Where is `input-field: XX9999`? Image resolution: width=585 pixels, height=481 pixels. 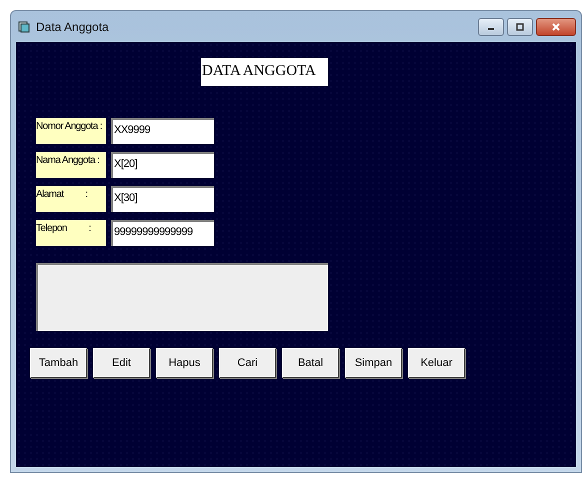
input-field: XX9999 is located at coordinates (162, 131).